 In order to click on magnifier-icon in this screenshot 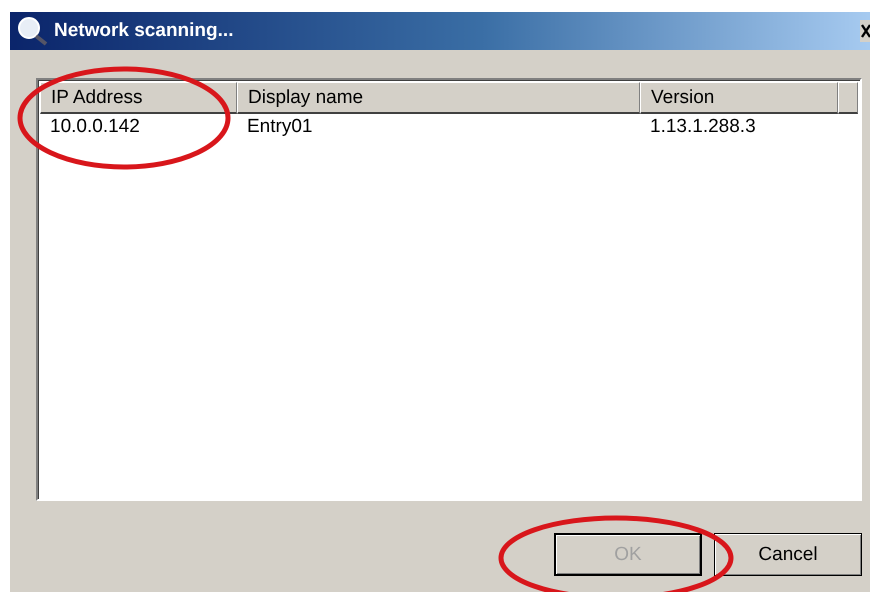, I will do `click(33, 31)`.